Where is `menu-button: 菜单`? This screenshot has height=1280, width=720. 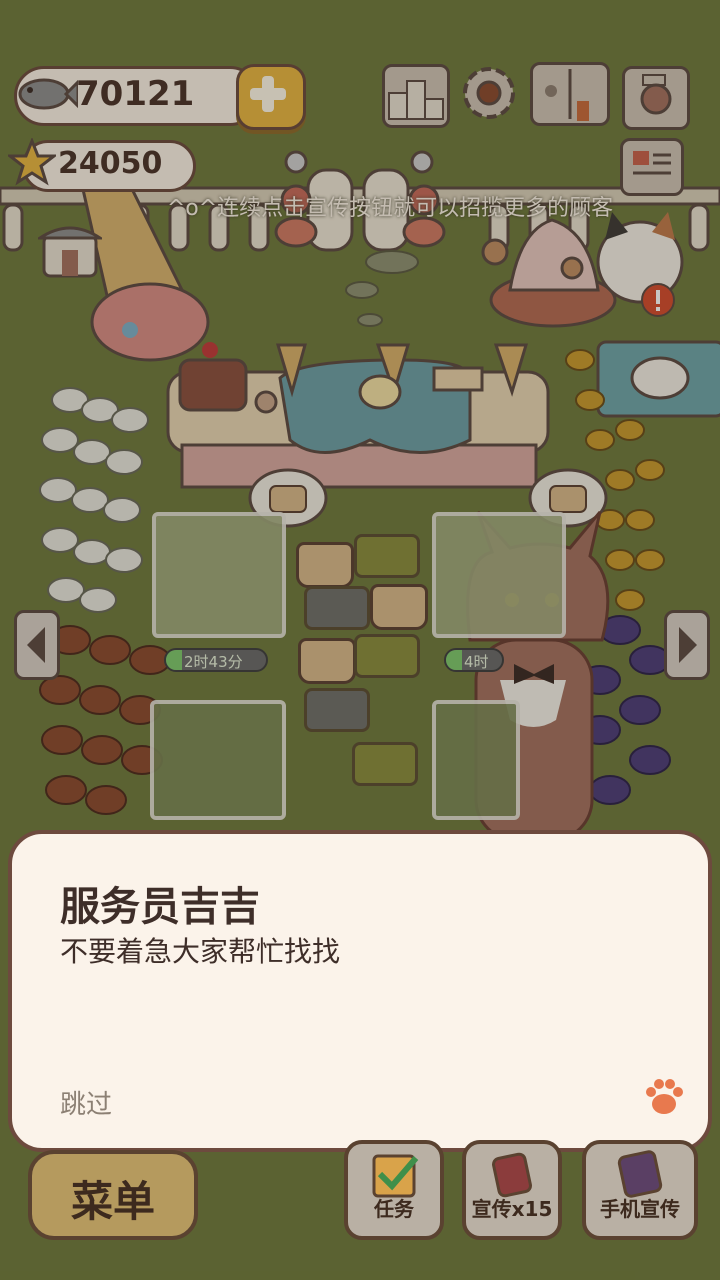
menu-button: 菜单 is located at coordinates (113, 1195).